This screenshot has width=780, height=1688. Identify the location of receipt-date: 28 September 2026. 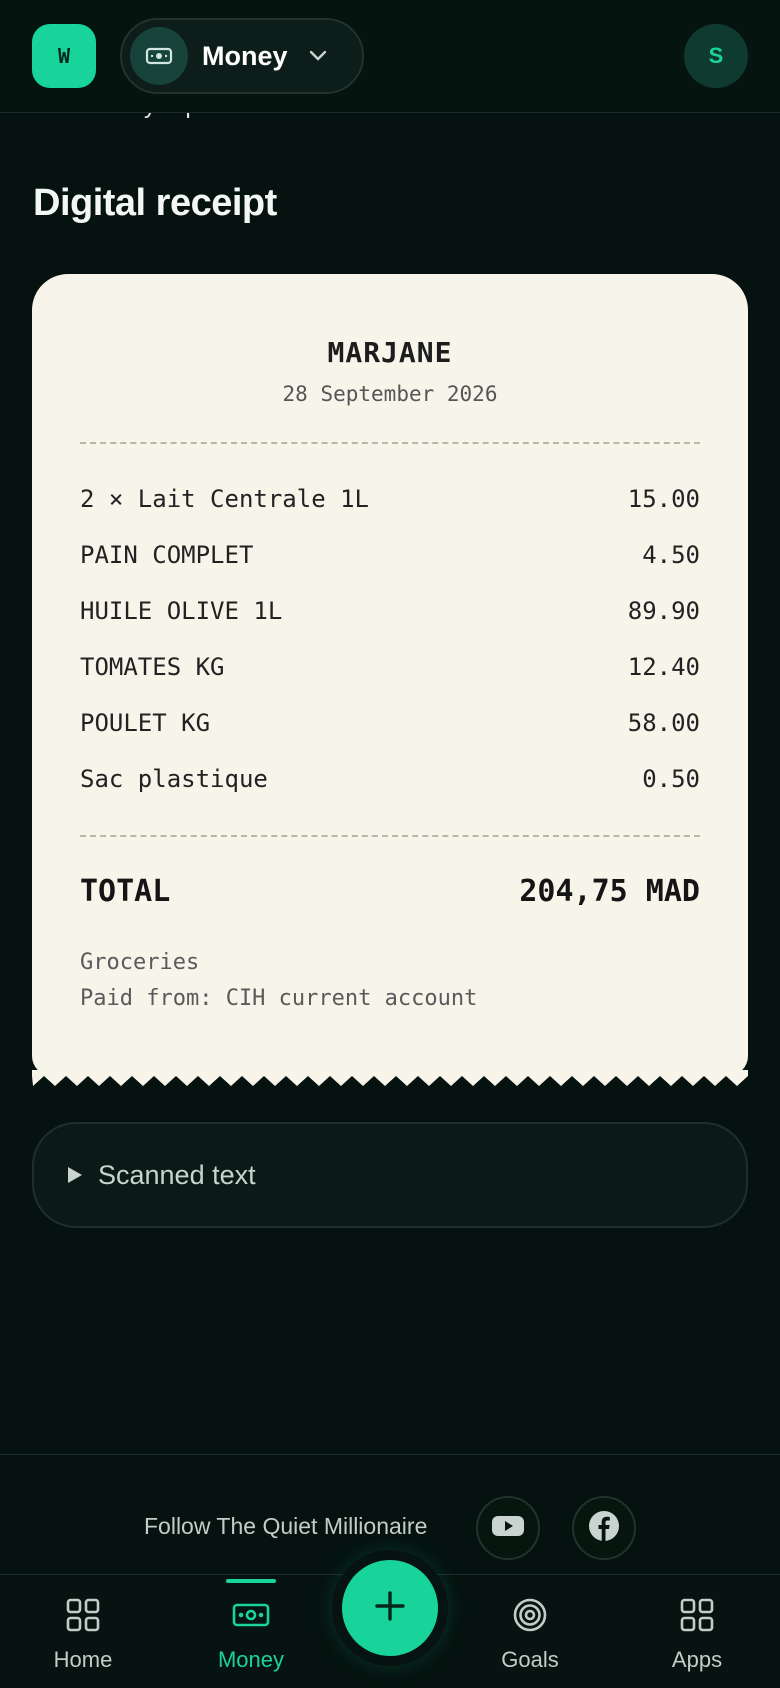
(390, 394).